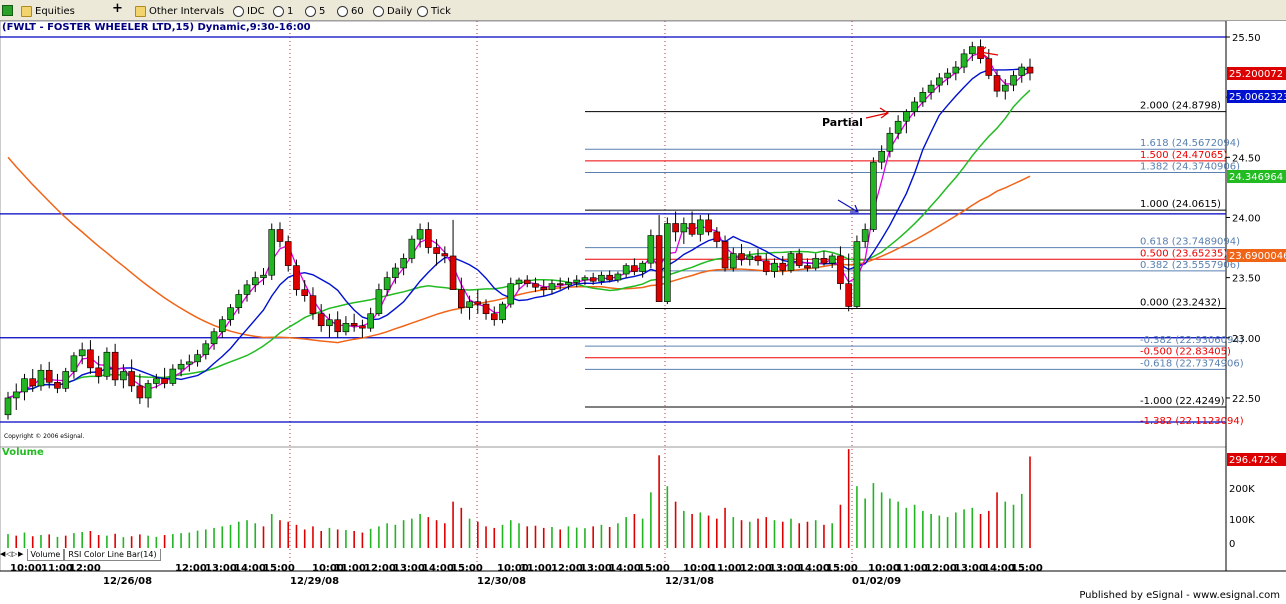 This screenshot has height=604, width=1286. Describe the element at coordinates (380, 568) in the screenshot. I see `time-tick-label: 12:00` at that location.